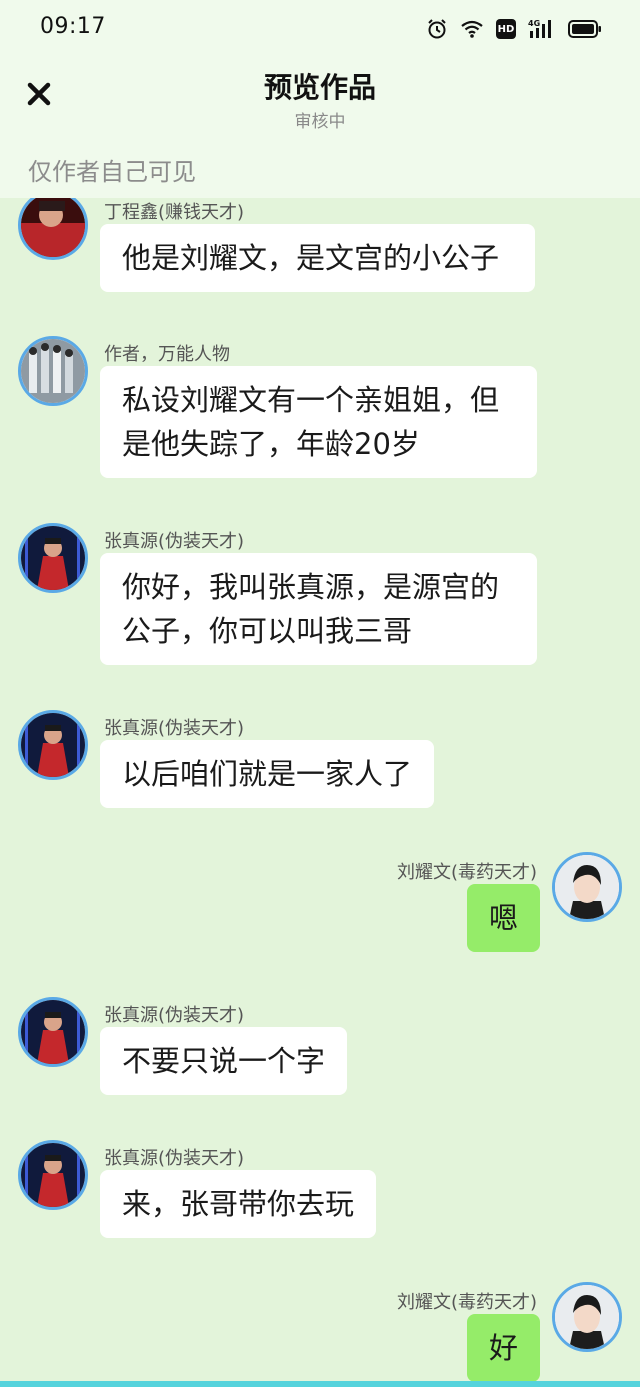  I want to click on header-area: 09:17 HD 4G 预览作品 审核中 仅作者自己可见, so click(320, 99).